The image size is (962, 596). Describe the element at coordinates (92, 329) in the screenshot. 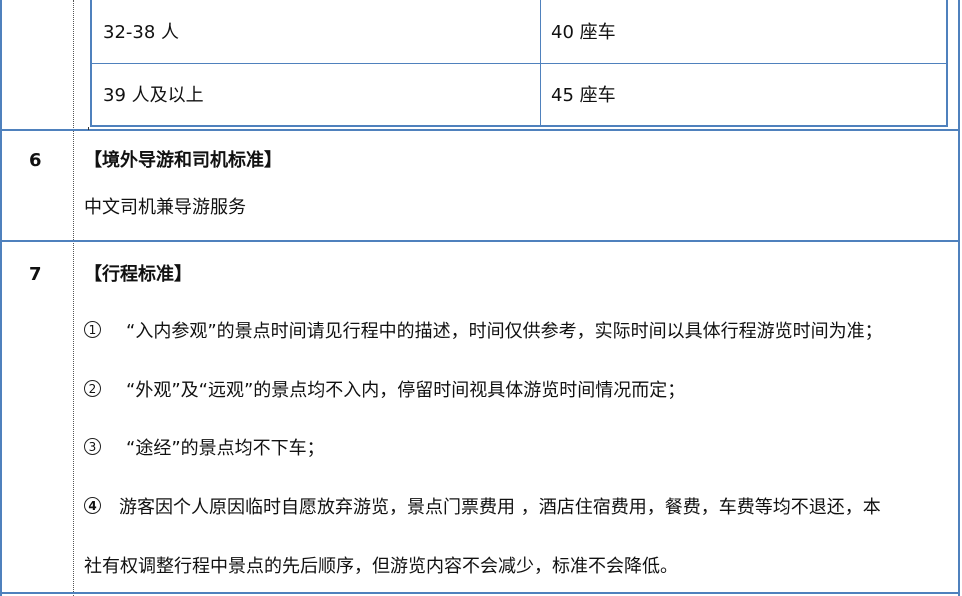

I see `item-1-marker: 1` at that location.